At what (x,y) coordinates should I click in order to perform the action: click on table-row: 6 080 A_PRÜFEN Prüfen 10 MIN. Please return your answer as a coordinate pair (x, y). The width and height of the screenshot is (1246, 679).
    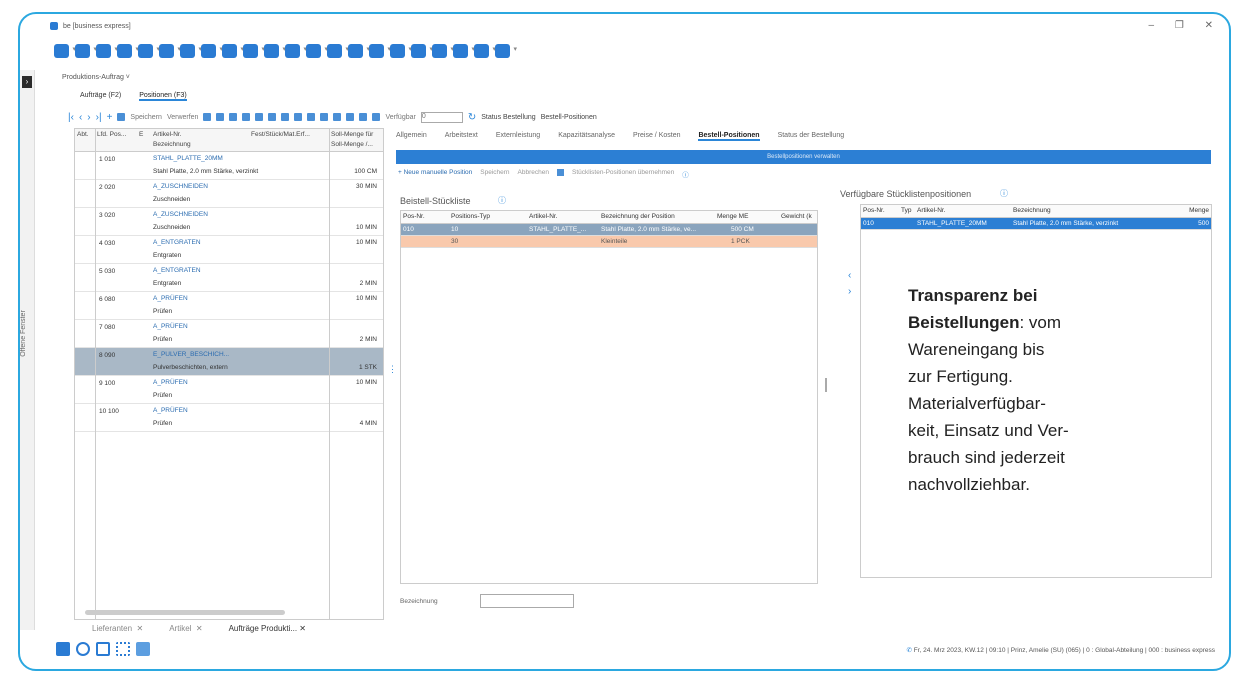
    Looking at the image, I should click on (229, 306).